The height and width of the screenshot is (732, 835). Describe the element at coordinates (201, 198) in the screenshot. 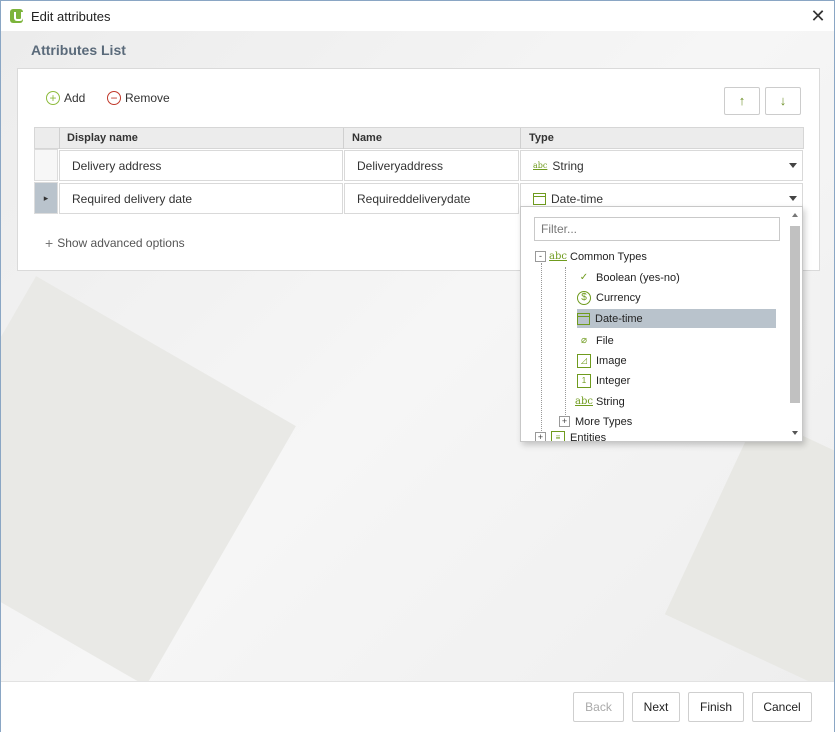

I see `display-name-cell: Required delivery date` at that location.